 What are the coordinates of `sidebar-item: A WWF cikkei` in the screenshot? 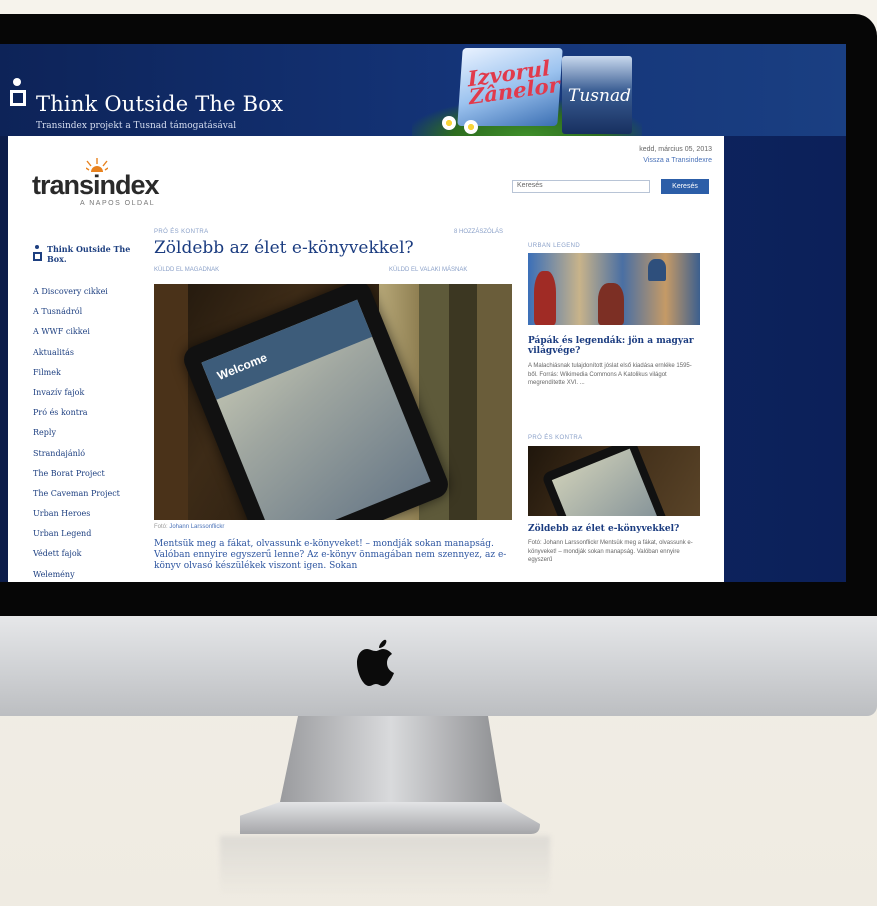 It's located at (76, 337).